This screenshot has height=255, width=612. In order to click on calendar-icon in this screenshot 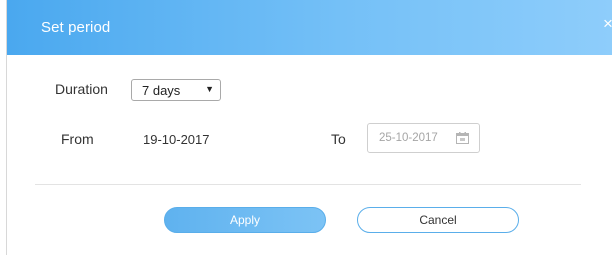, I will do `click(462, 138)`.